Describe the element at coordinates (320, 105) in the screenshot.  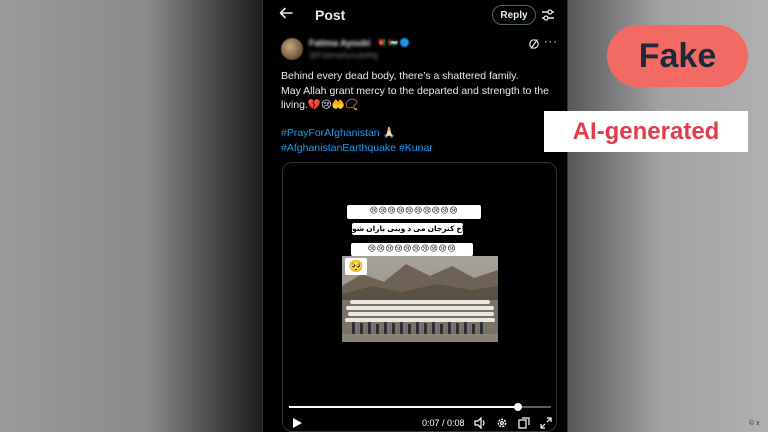
I see `post-text-line-3: living.💔😢🤲📿` at that location.